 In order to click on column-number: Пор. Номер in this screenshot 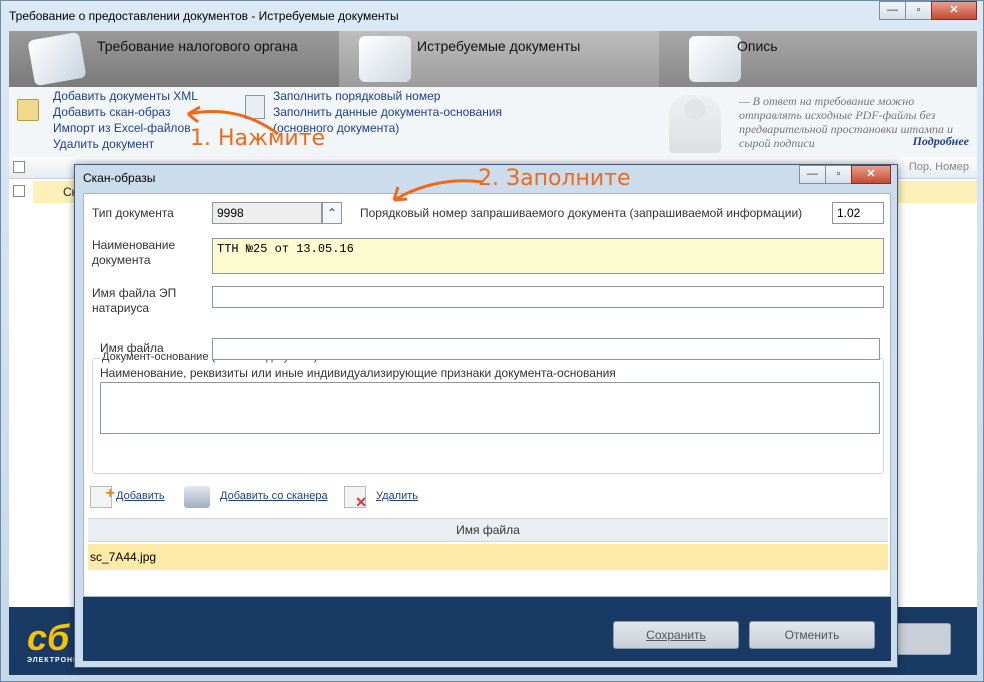, I will do `click(938, 167)`.